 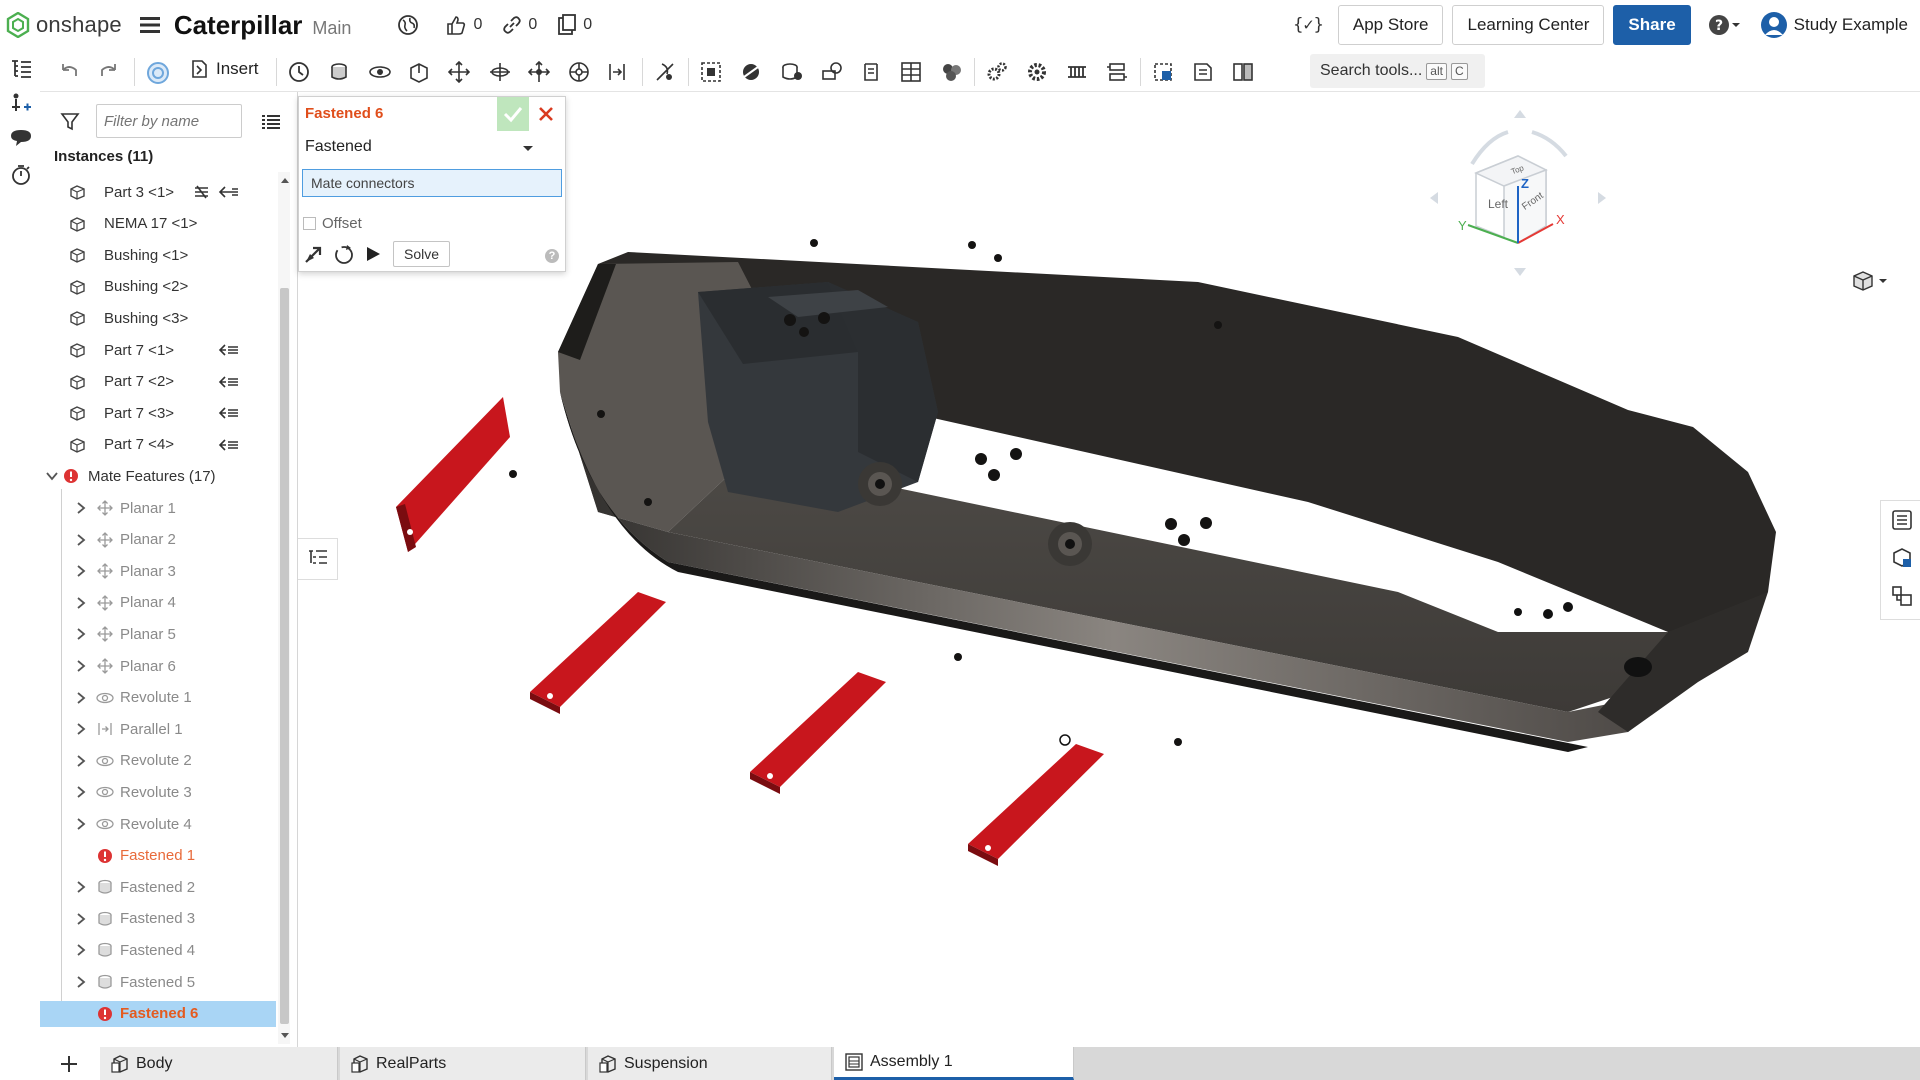 What do you see at coordinates (332, 223) in the screenshot?
I see `offset-checkbox-row: Offset` at bounding box center [332, 223].